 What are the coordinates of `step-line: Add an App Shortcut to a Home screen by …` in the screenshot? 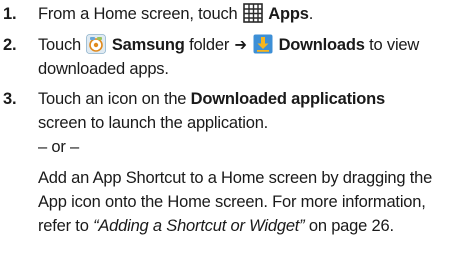 It's located at (235, 178).